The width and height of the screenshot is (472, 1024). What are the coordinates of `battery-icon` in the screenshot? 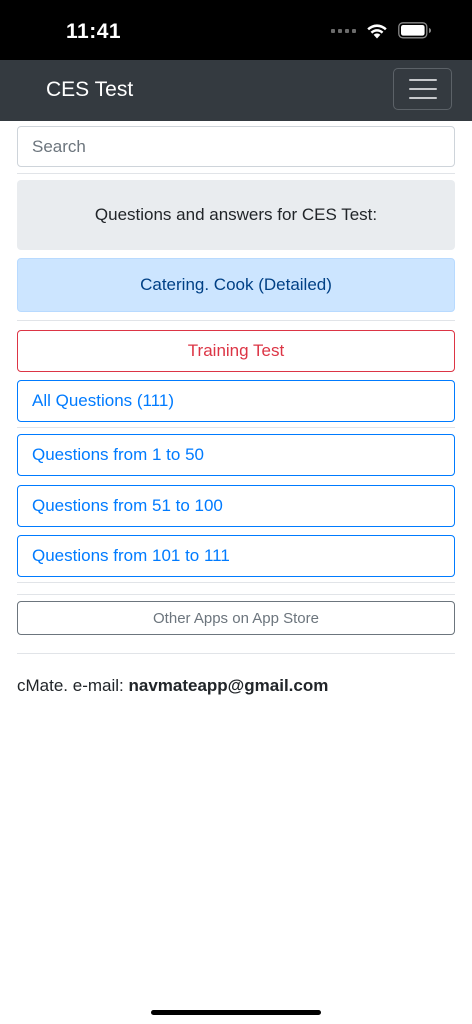 It's located at (414, 30).